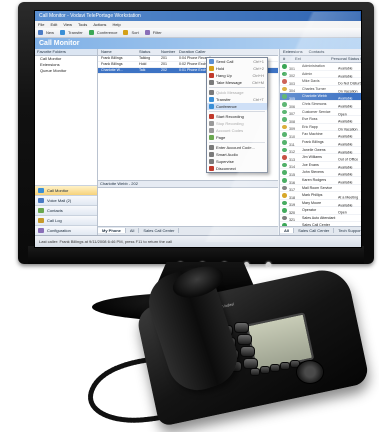 This screenshot has width=379, height=432. Describe the element at coordinates (317, 52) in the screenshot. I see `tab: Contacts` at that location.